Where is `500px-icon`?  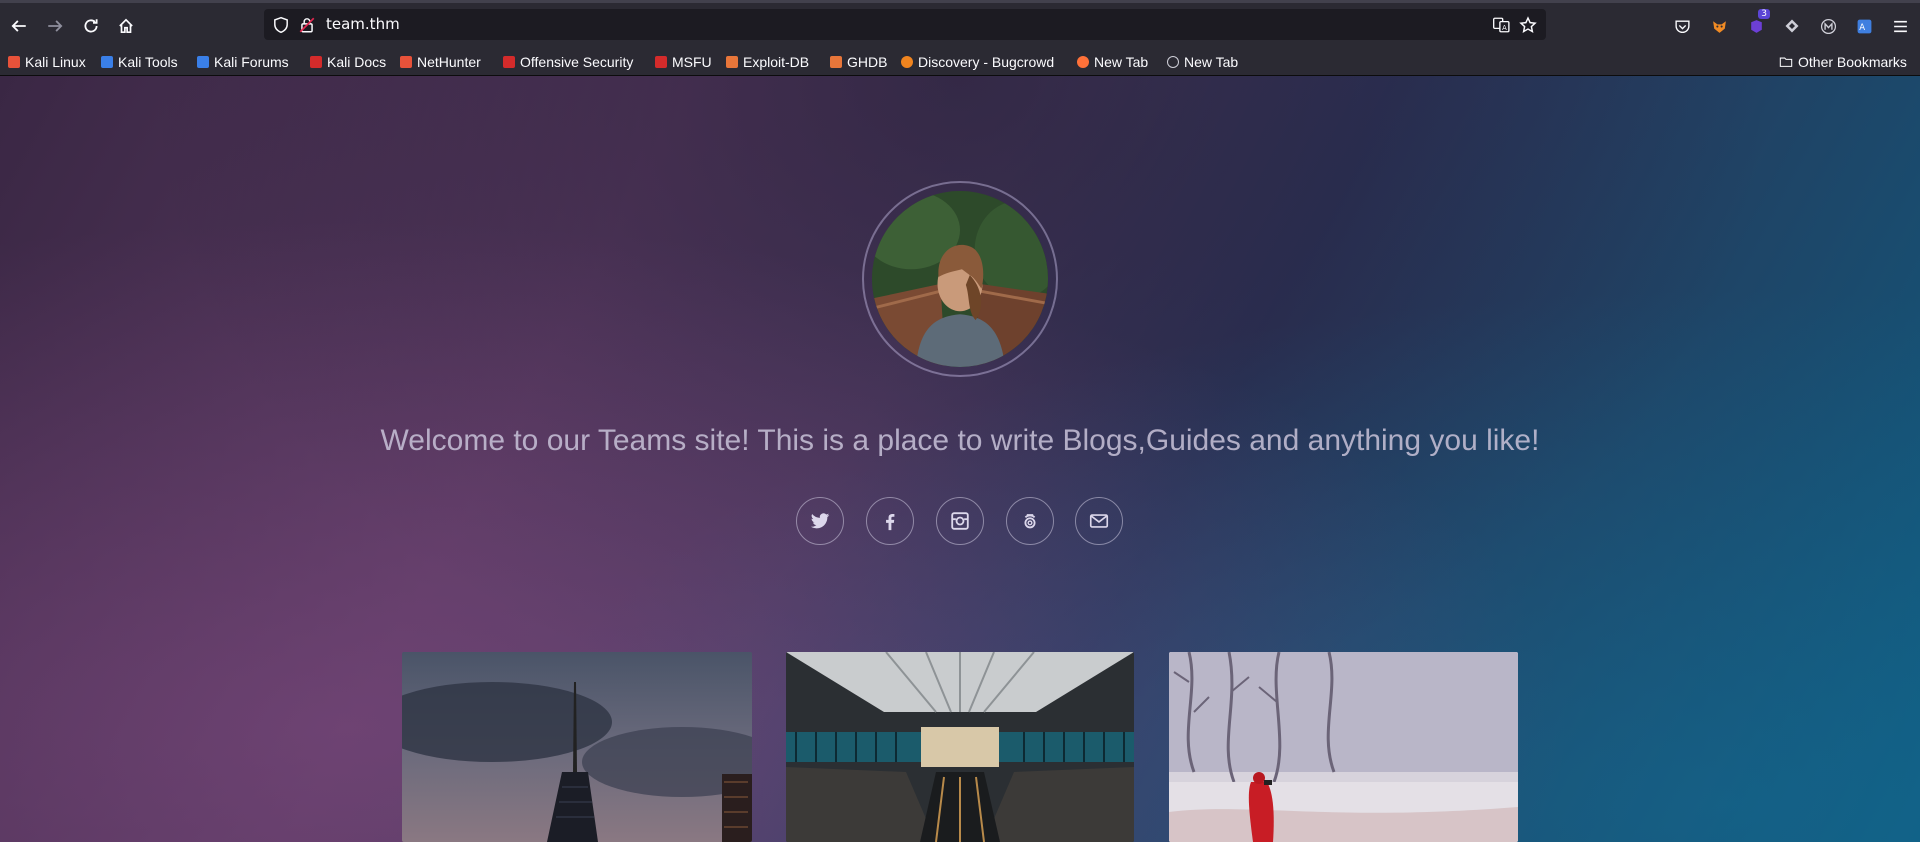
500px-icon is located at coordinates (1030, 521).